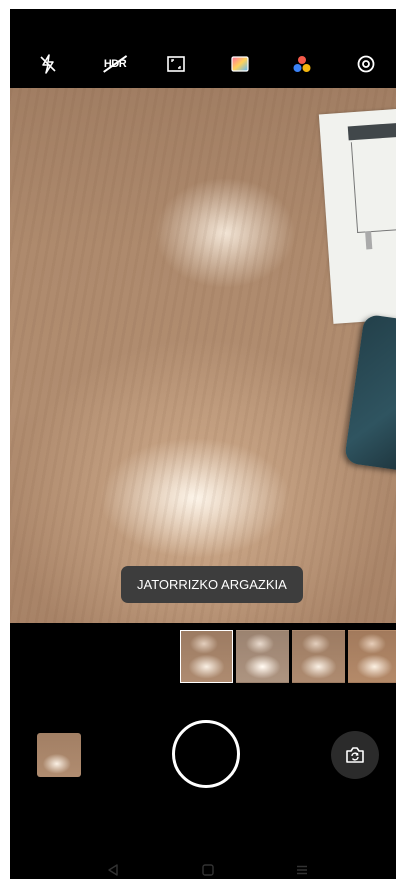 This screenshot has width=396, height=879. I want to click on filter-icon, so click(240, 64).